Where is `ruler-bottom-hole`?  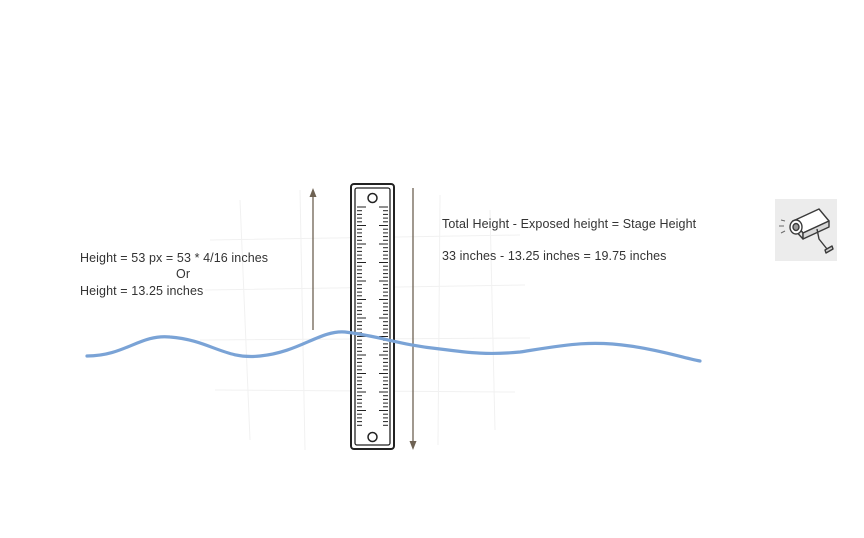 ruler-bottom-hole is located at coordinates (372, 437).